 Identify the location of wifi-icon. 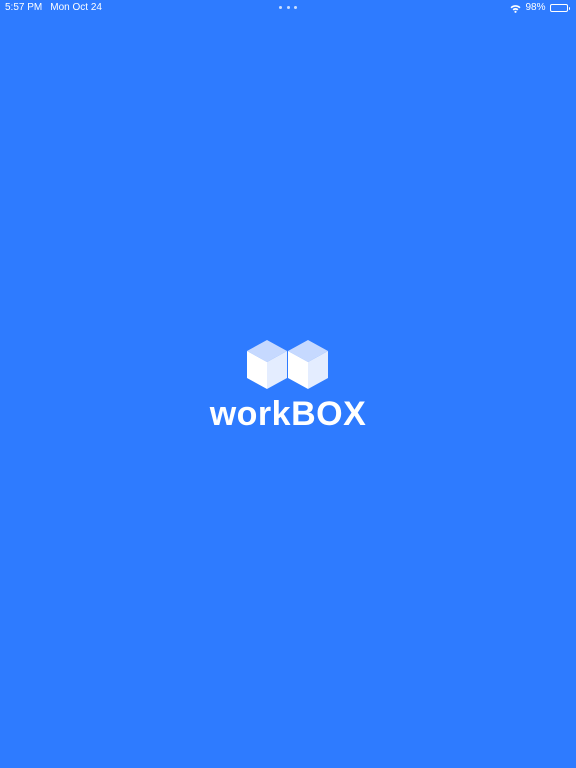
(515, 8).